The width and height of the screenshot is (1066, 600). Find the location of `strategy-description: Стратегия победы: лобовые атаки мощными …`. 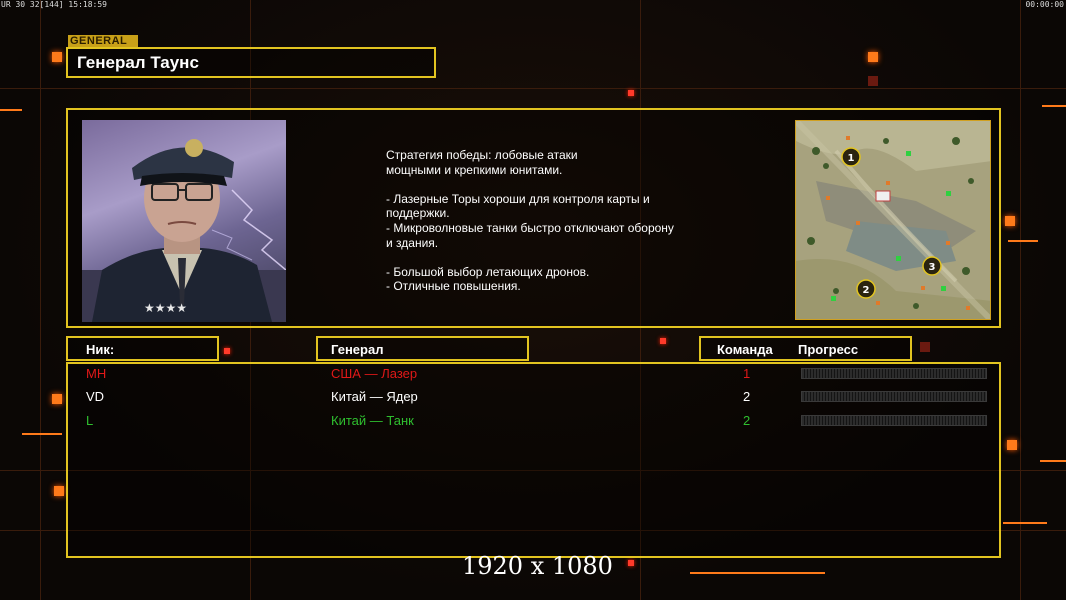

strategy-description: Стратегия победы: лобовые атаки мощными … is located at coordinates (530, 221).